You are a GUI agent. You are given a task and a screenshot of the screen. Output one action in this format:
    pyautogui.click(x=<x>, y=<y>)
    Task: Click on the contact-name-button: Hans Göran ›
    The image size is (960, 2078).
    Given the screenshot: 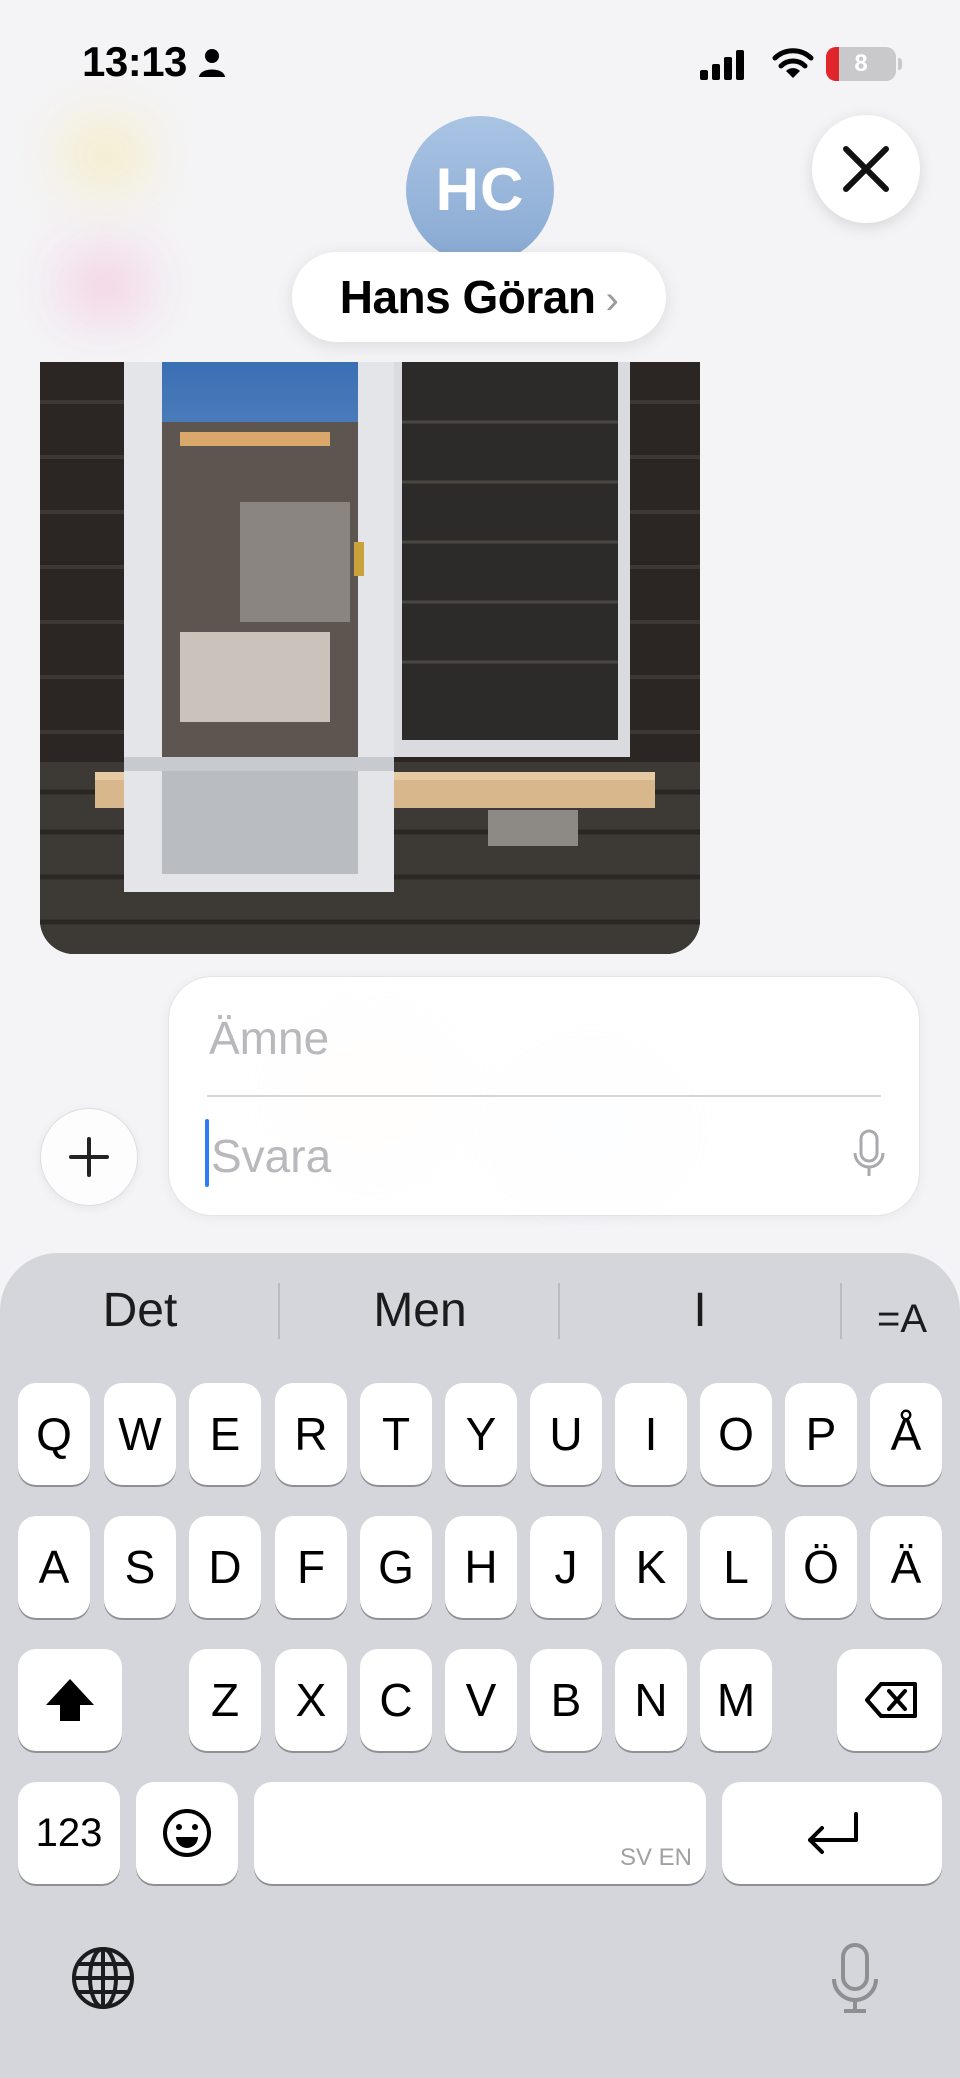 What is the action you would take?
    pyautogui.click(x=479, y=297)
    